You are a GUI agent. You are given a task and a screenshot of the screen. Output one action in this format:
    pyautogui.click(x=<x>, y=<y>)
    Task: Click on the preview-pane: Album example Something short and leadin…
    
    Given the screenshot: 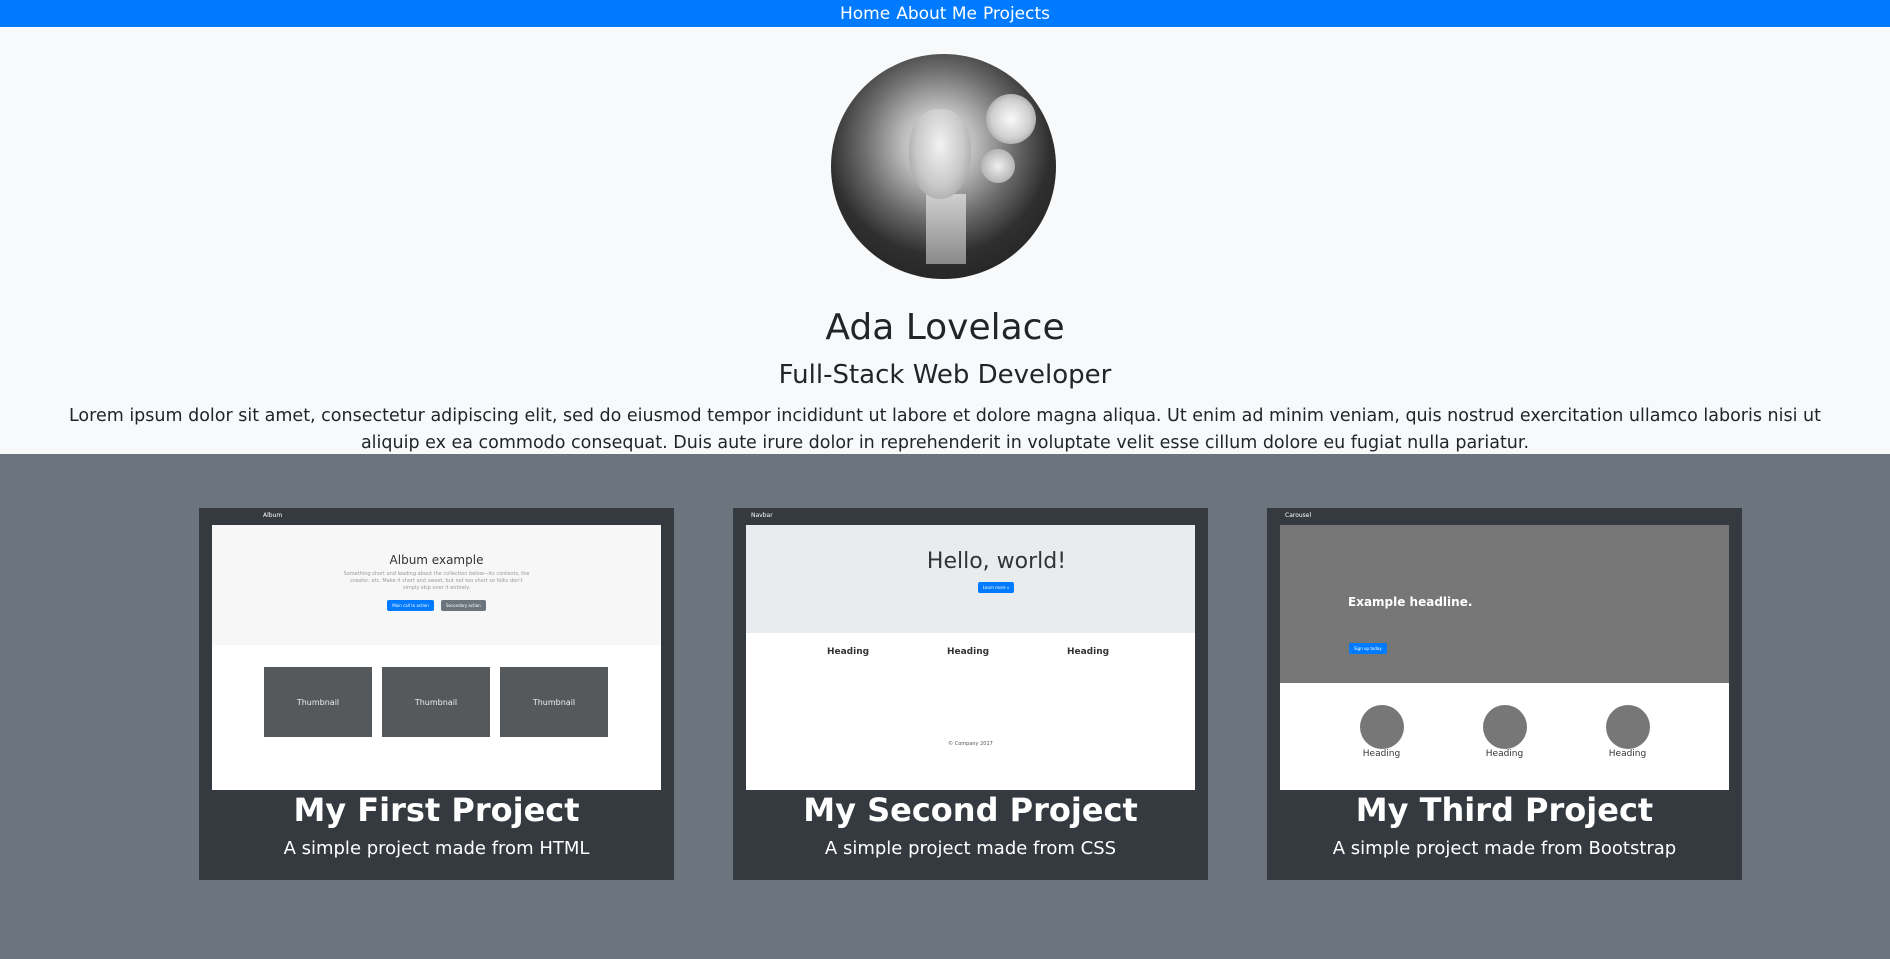 What is the action you would take?
    pyautogui.click(x=436, y=657)
    